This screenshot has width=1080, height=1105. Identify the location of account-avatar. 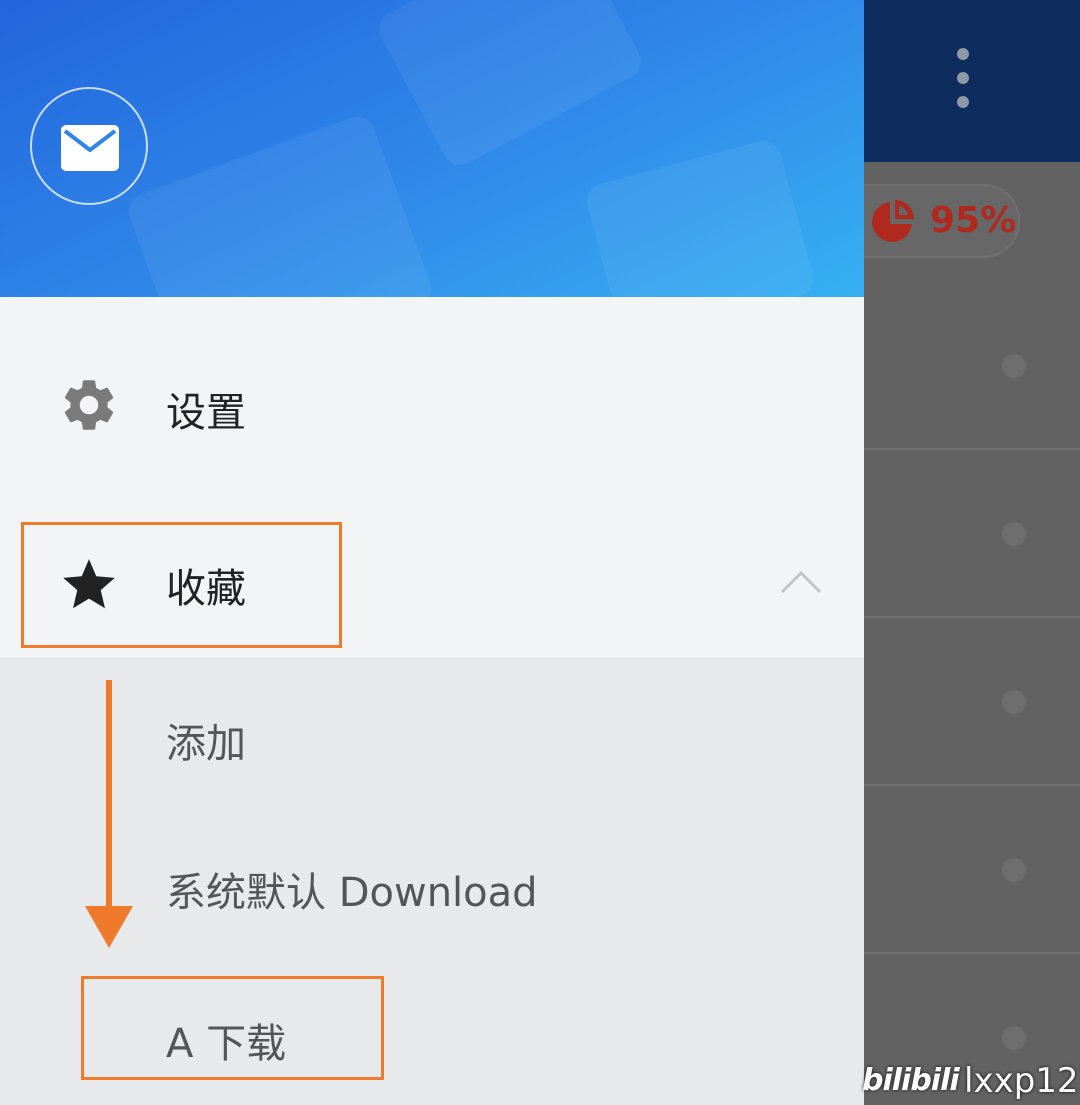
(89, 146).